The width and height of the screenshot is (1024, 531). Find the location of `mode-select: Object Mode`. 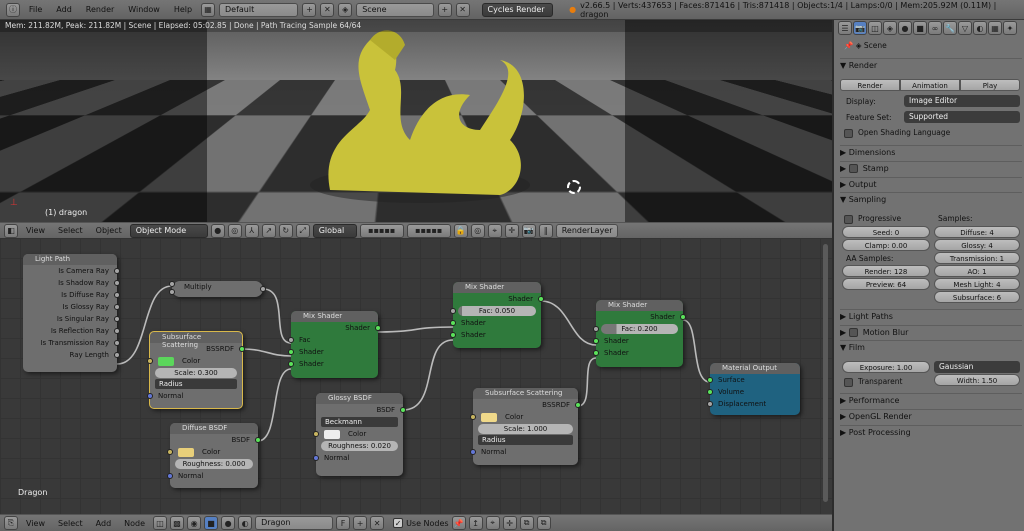

mode-select: Object Mode is located at coordinates (168, 230).